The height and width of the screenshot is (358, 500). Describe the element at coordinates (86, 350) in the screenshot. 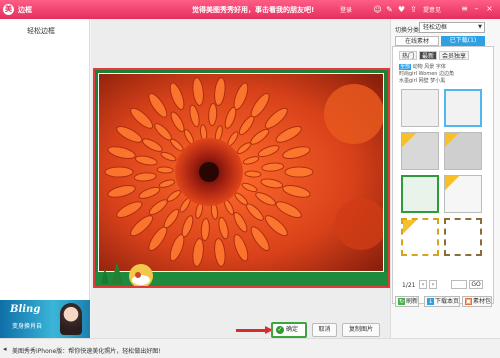

I see `status-promo: 美图秀秀iPhone版：帮你快速美化照片，轻松做出好图!` at that location.